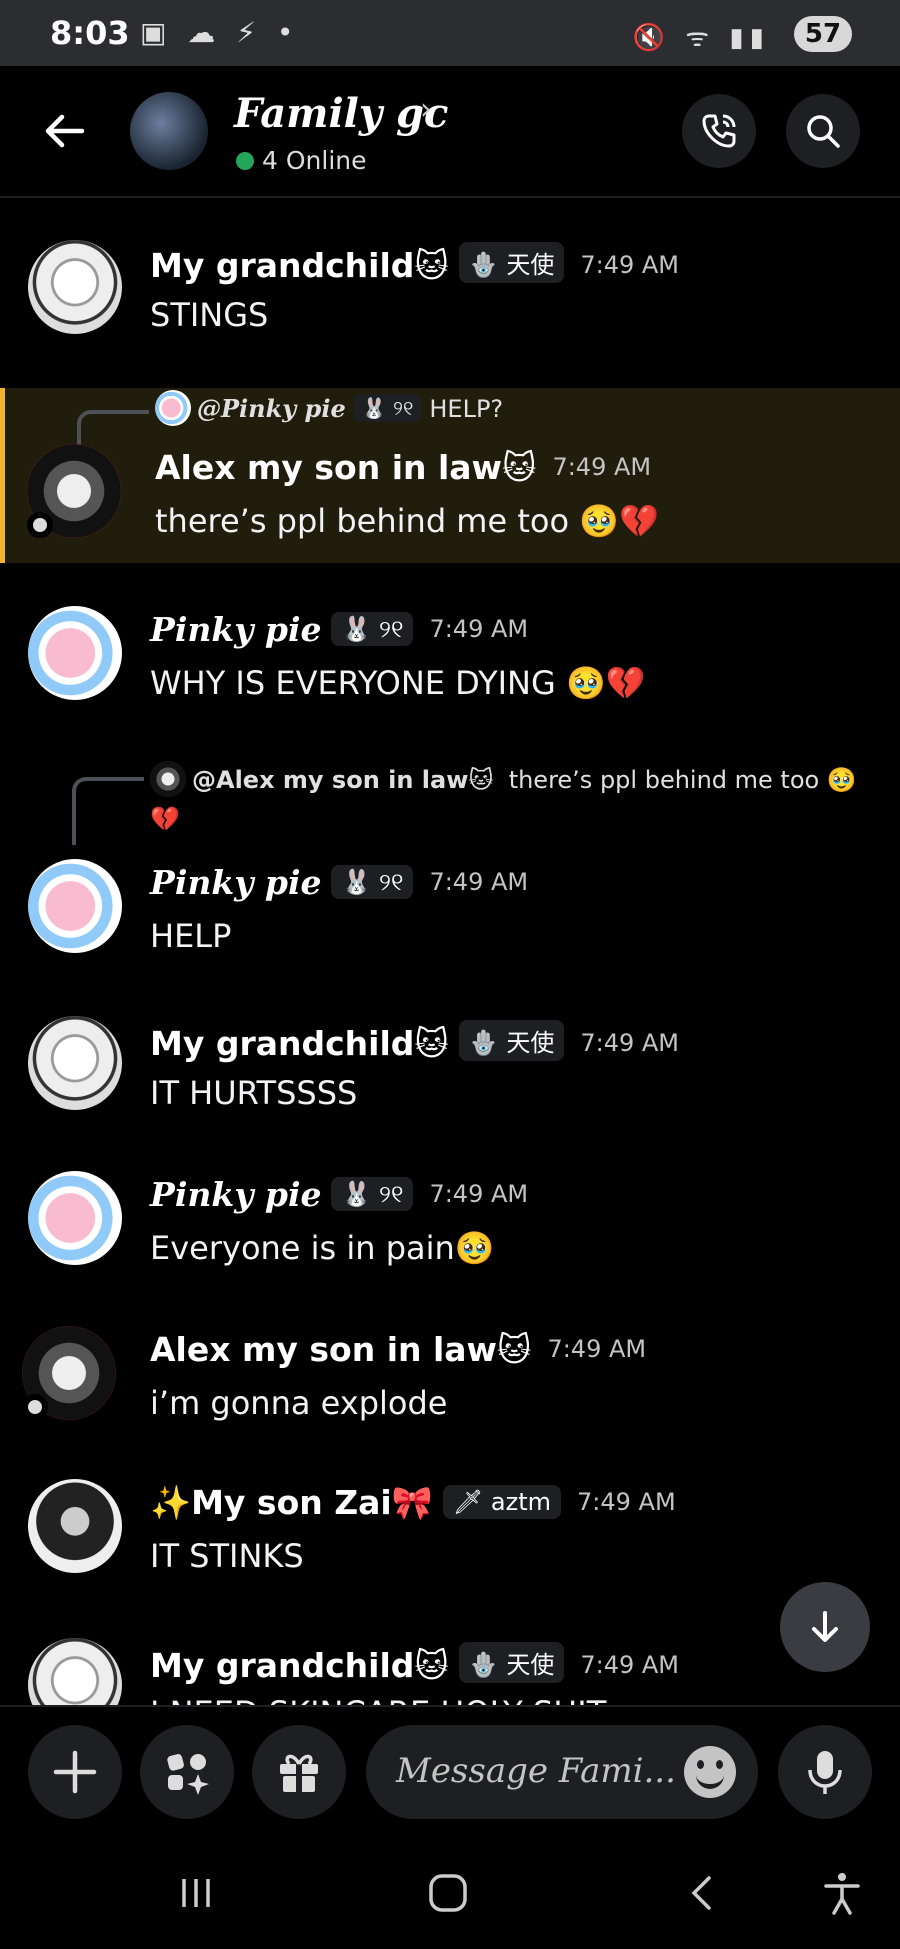  I want to click on home-icon, so click(448, 1893).